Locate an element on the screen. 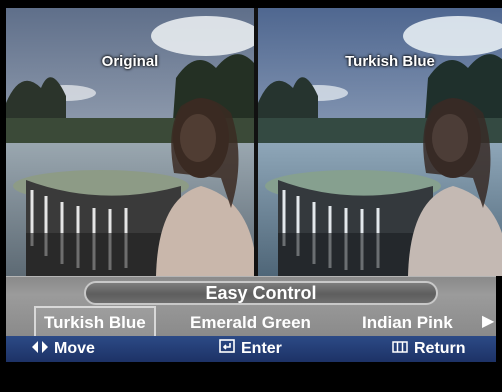 This screenshot has height=392, width=502. menu-title: Easy Control is located at coordinates (261, 293).